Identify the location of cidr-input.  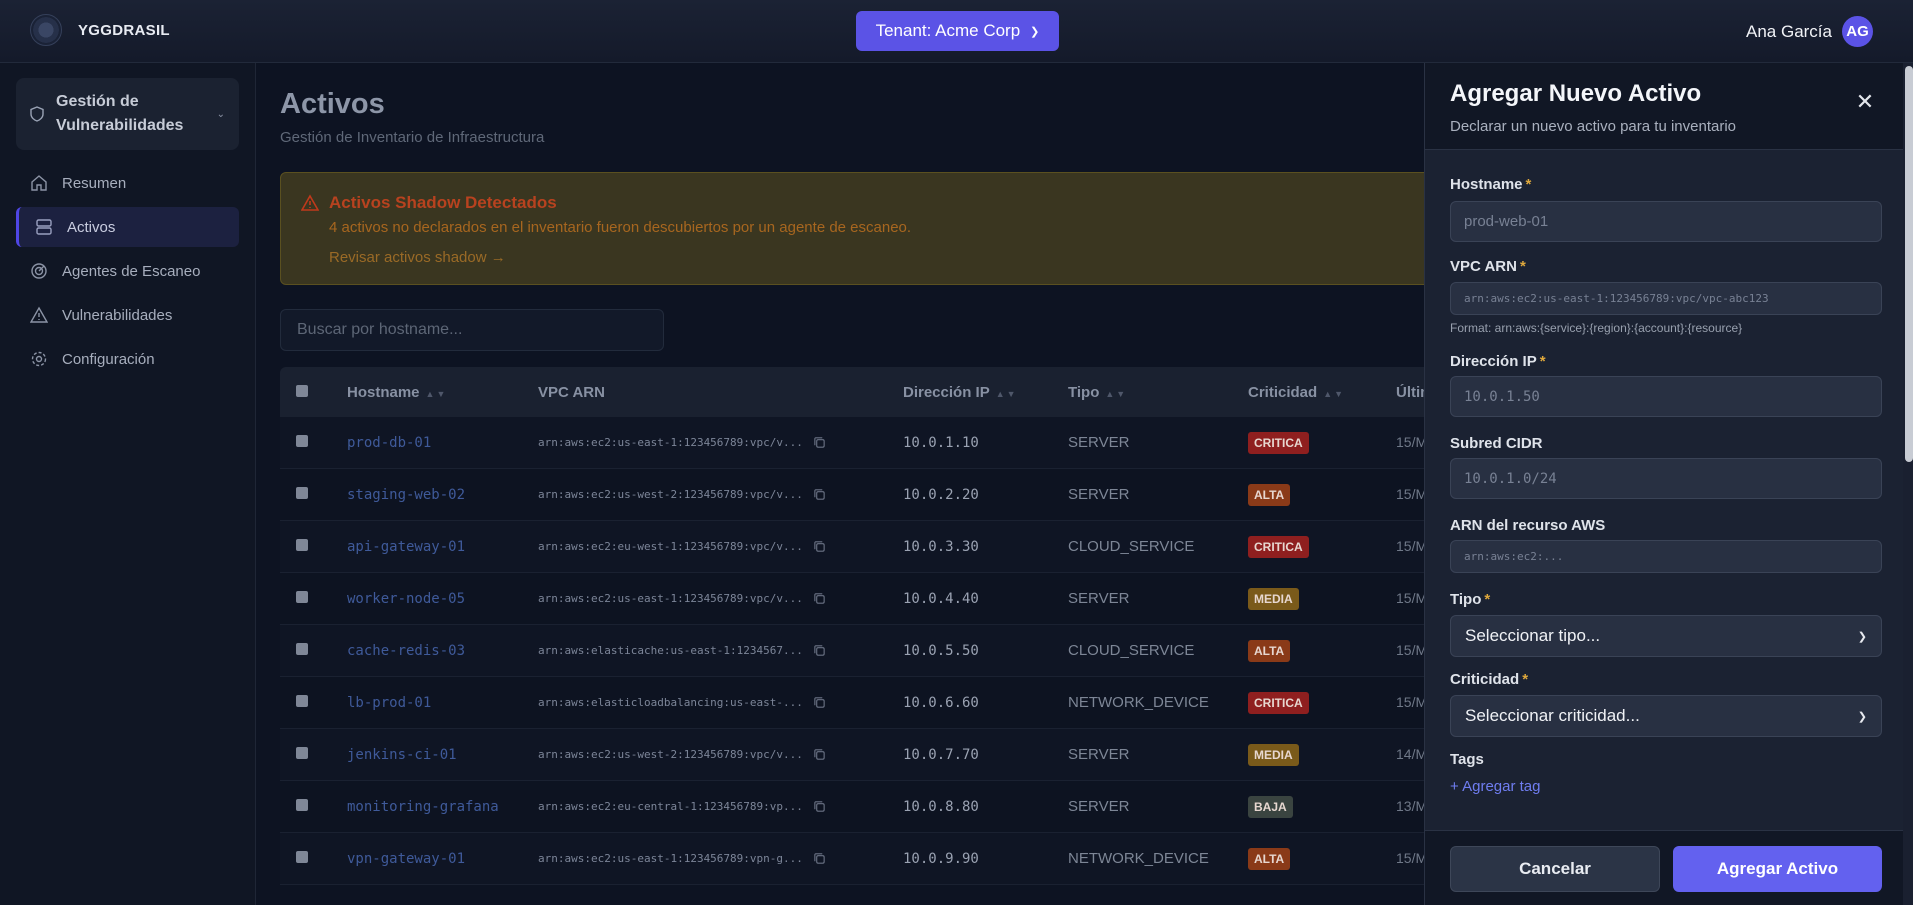
(1666, 478).